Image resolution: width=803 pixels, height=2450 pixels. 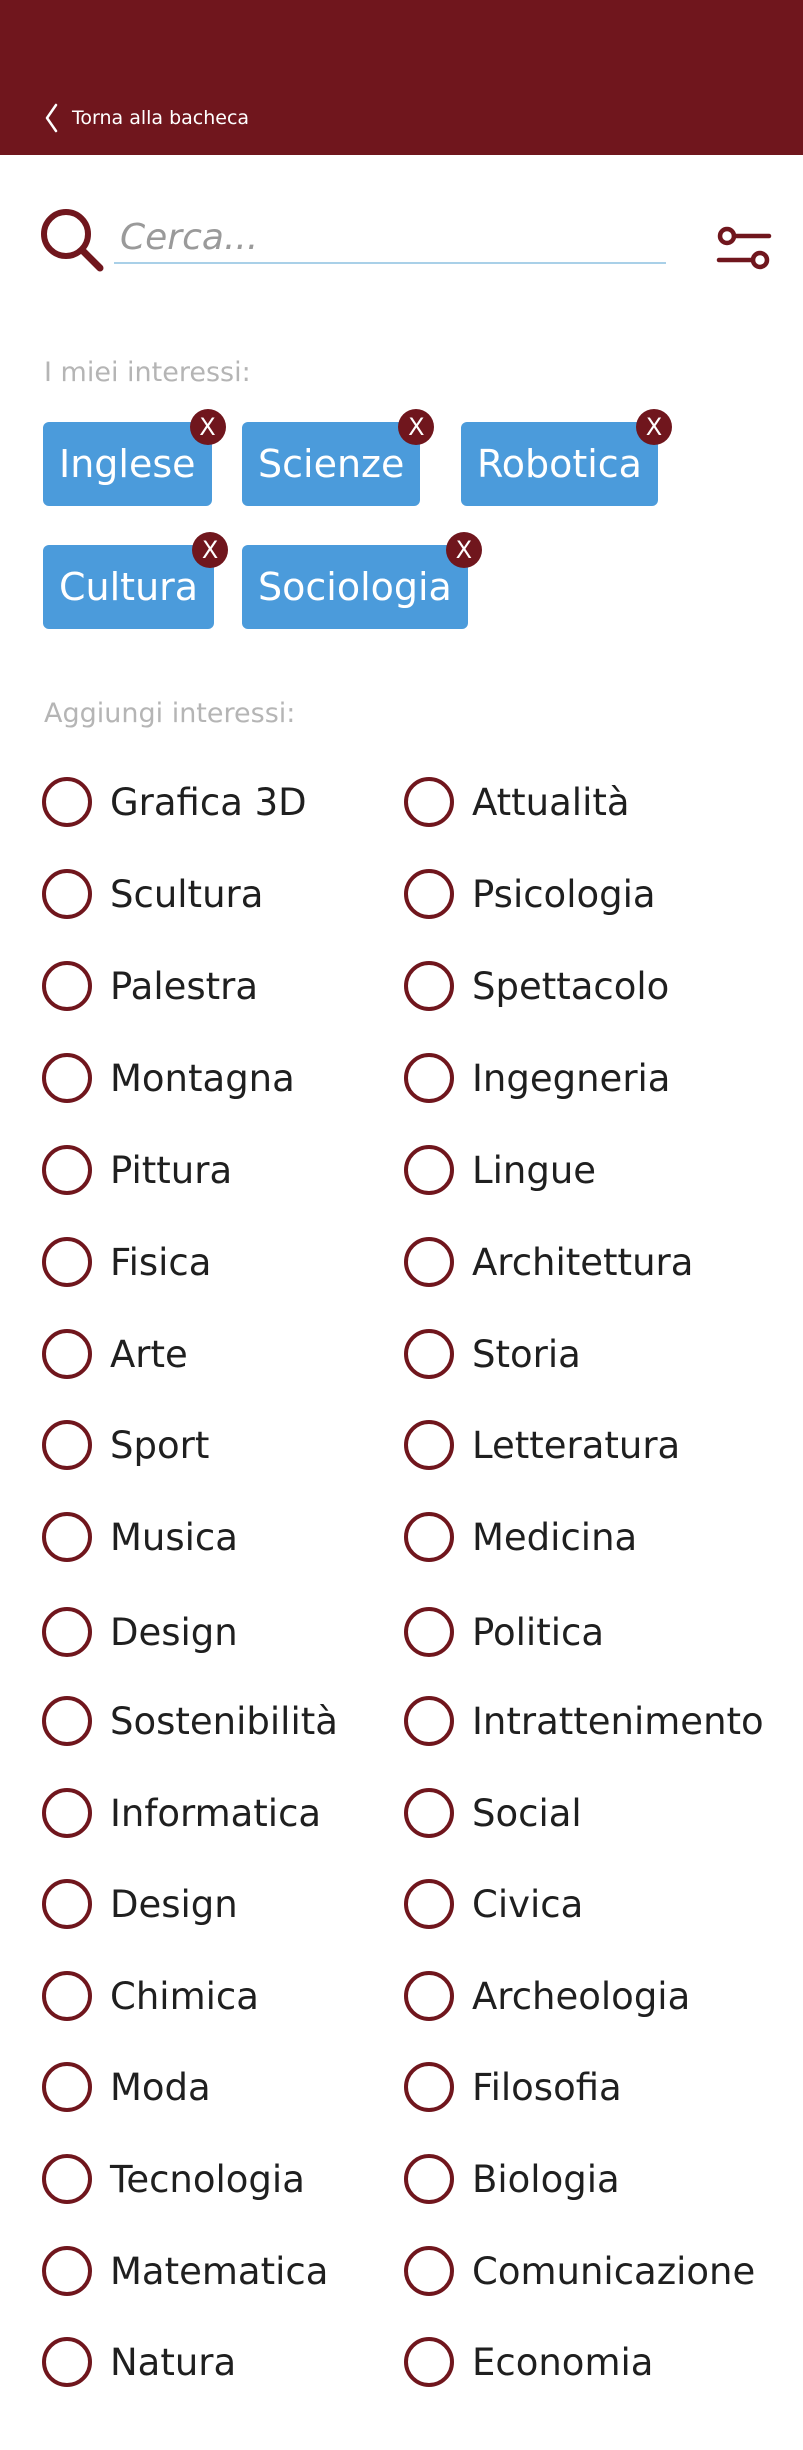 What do you see at coordinates (571, 1078) in the screenshot?
I see `interest-option-label: Ingegneria` at bounding box center [571, 1078].